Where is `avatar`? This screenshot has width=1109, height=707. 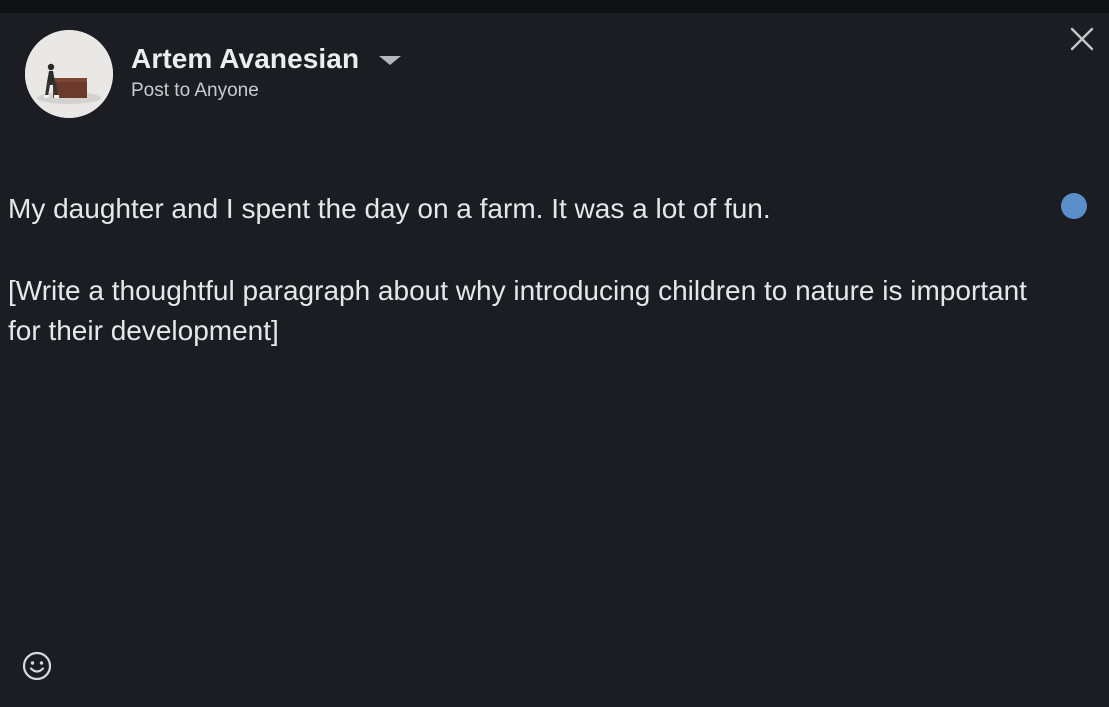 avatar is located at coordinates (69, 74).